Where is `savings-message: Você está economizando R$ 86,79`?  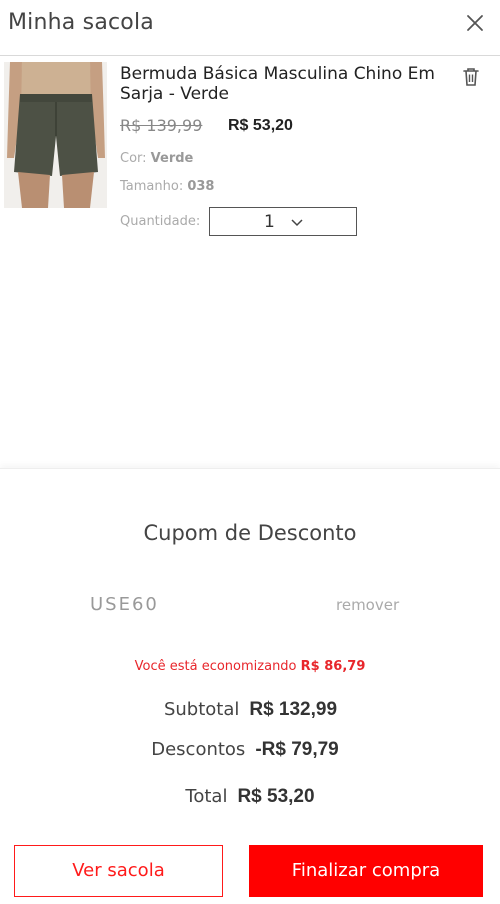
savings-message: Você está economizando R$ 86,79 is located at coordinates (250, 666).